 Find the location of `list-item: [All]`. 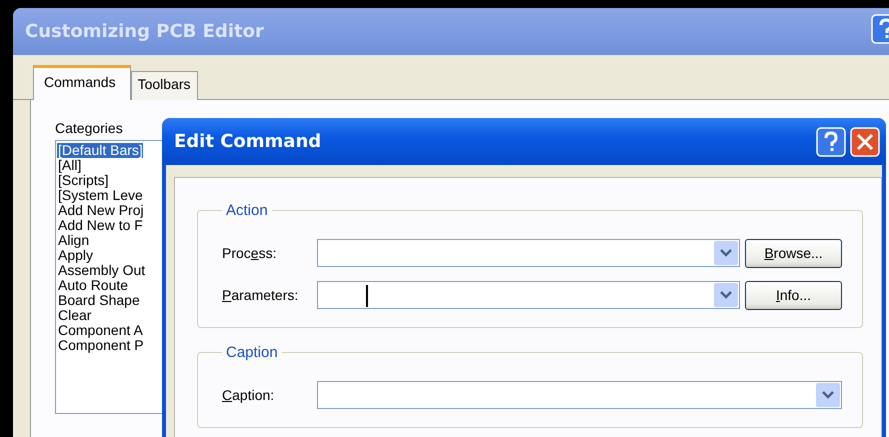

list-item: [All] is located at coordinates (69, 165).